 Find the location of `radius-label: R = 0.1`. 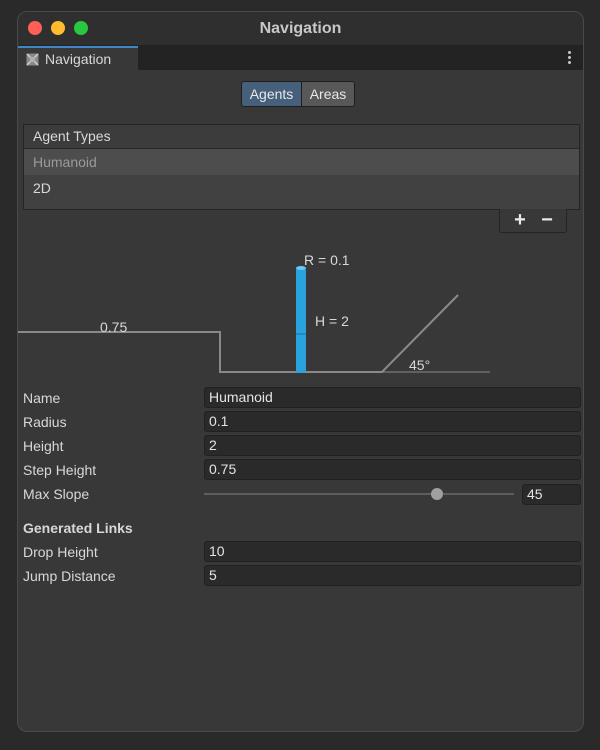

radius-label: R = 0.1 is located at coordinates (327, 260).